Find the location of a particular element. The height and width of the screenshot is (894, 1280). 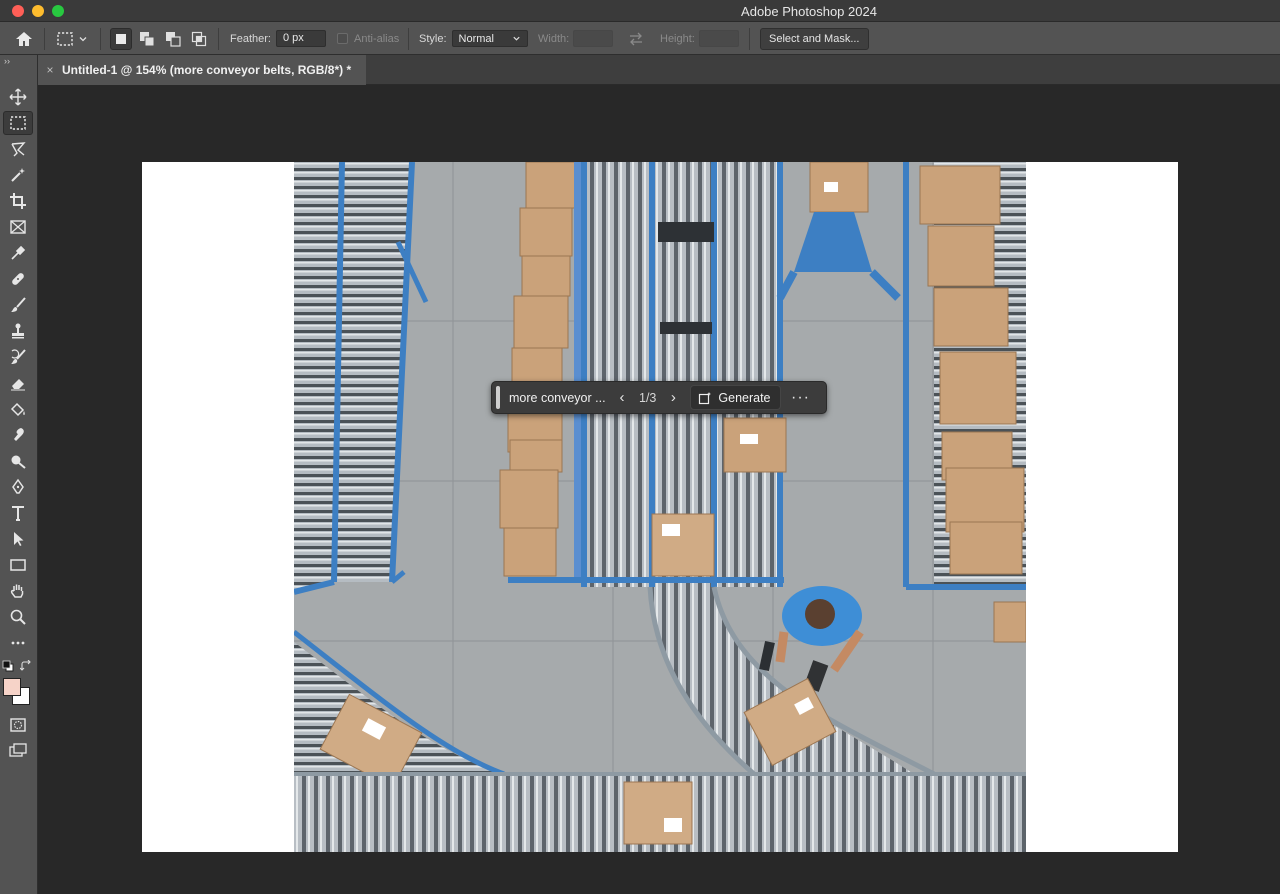

hand-tool is located at coordinates (18, 591).